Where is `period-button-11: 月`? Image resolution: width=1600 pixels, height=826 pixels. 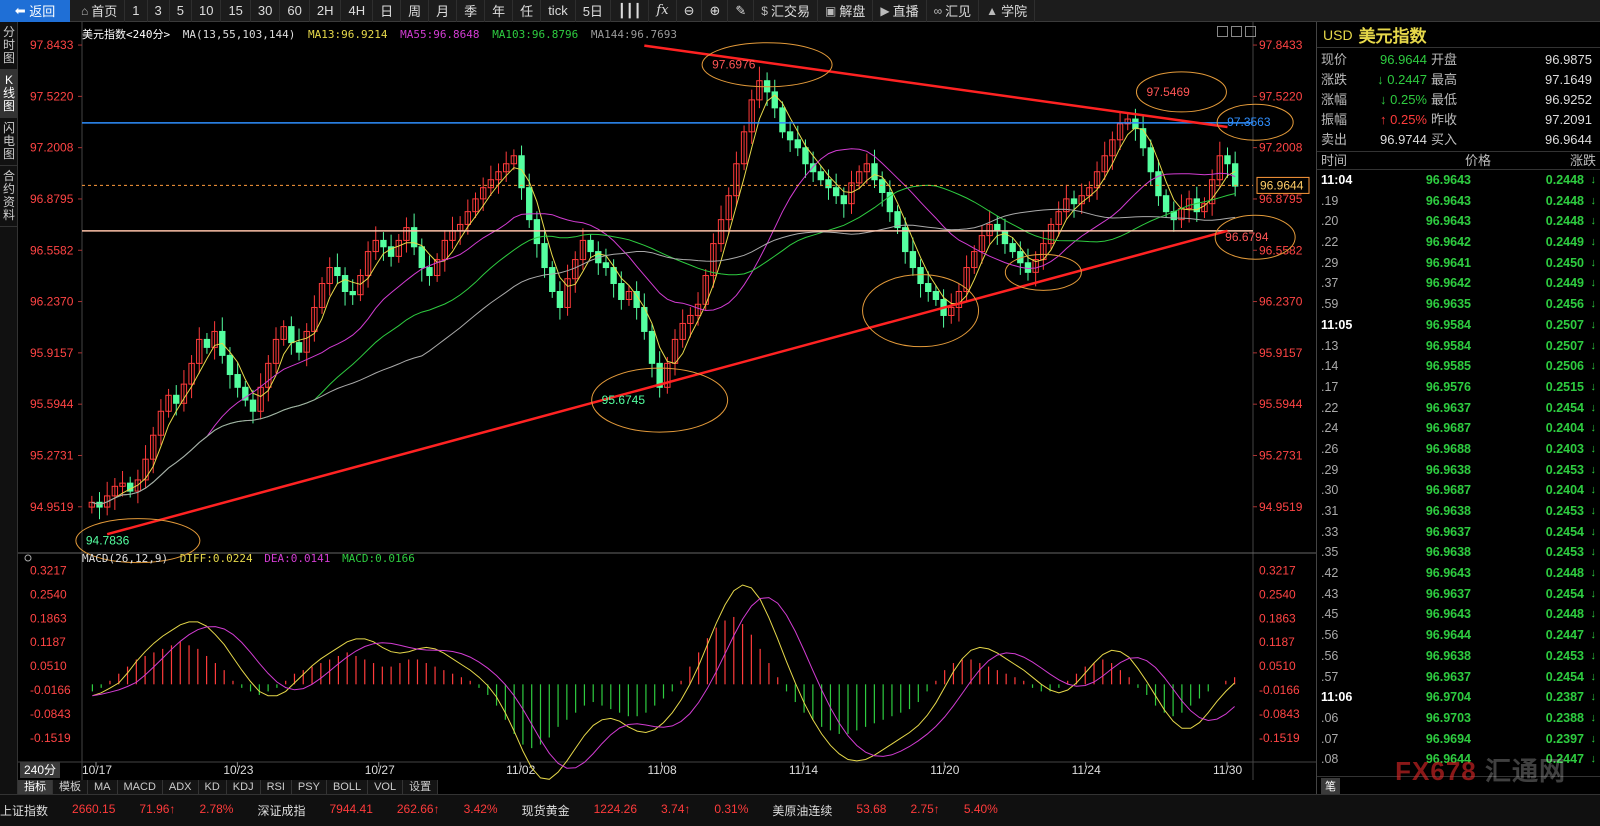 period-button-11: 月 is located at coordinates (443, 11).